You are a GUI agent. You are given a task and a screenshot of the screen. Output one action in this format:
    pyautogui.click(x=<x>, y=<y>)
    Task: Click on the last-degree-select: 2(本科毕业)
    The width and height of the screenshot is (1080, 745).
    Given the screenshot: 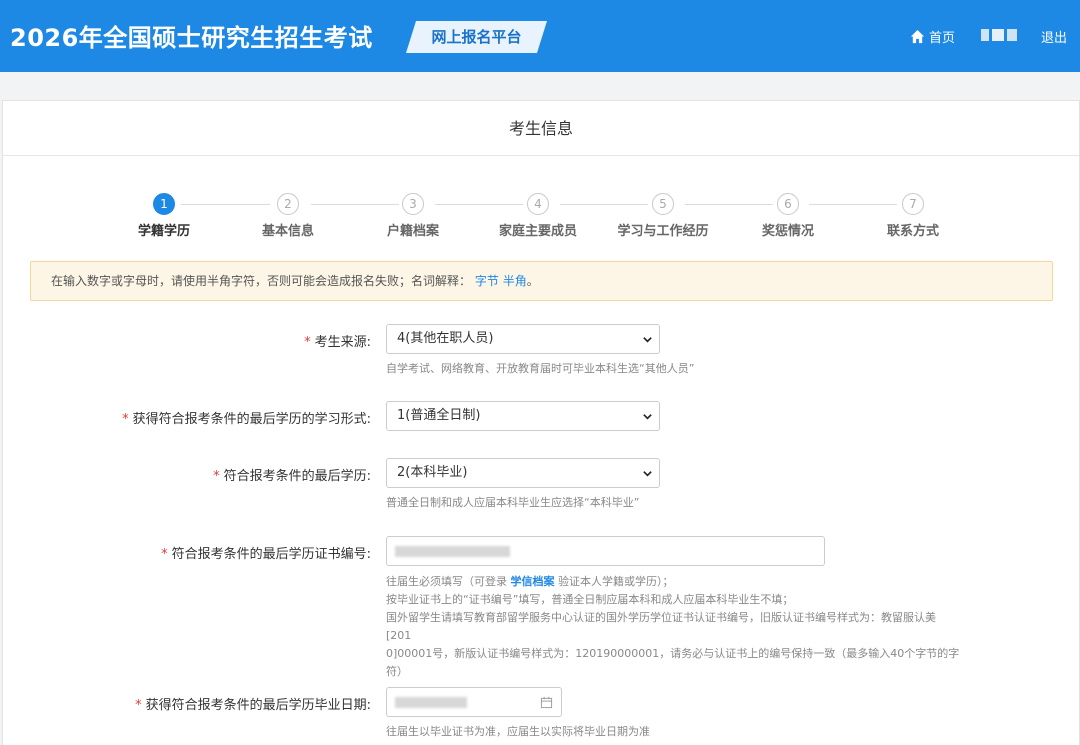 What is the action you would take?
    pyautogui.click(x=523, y=473)
    